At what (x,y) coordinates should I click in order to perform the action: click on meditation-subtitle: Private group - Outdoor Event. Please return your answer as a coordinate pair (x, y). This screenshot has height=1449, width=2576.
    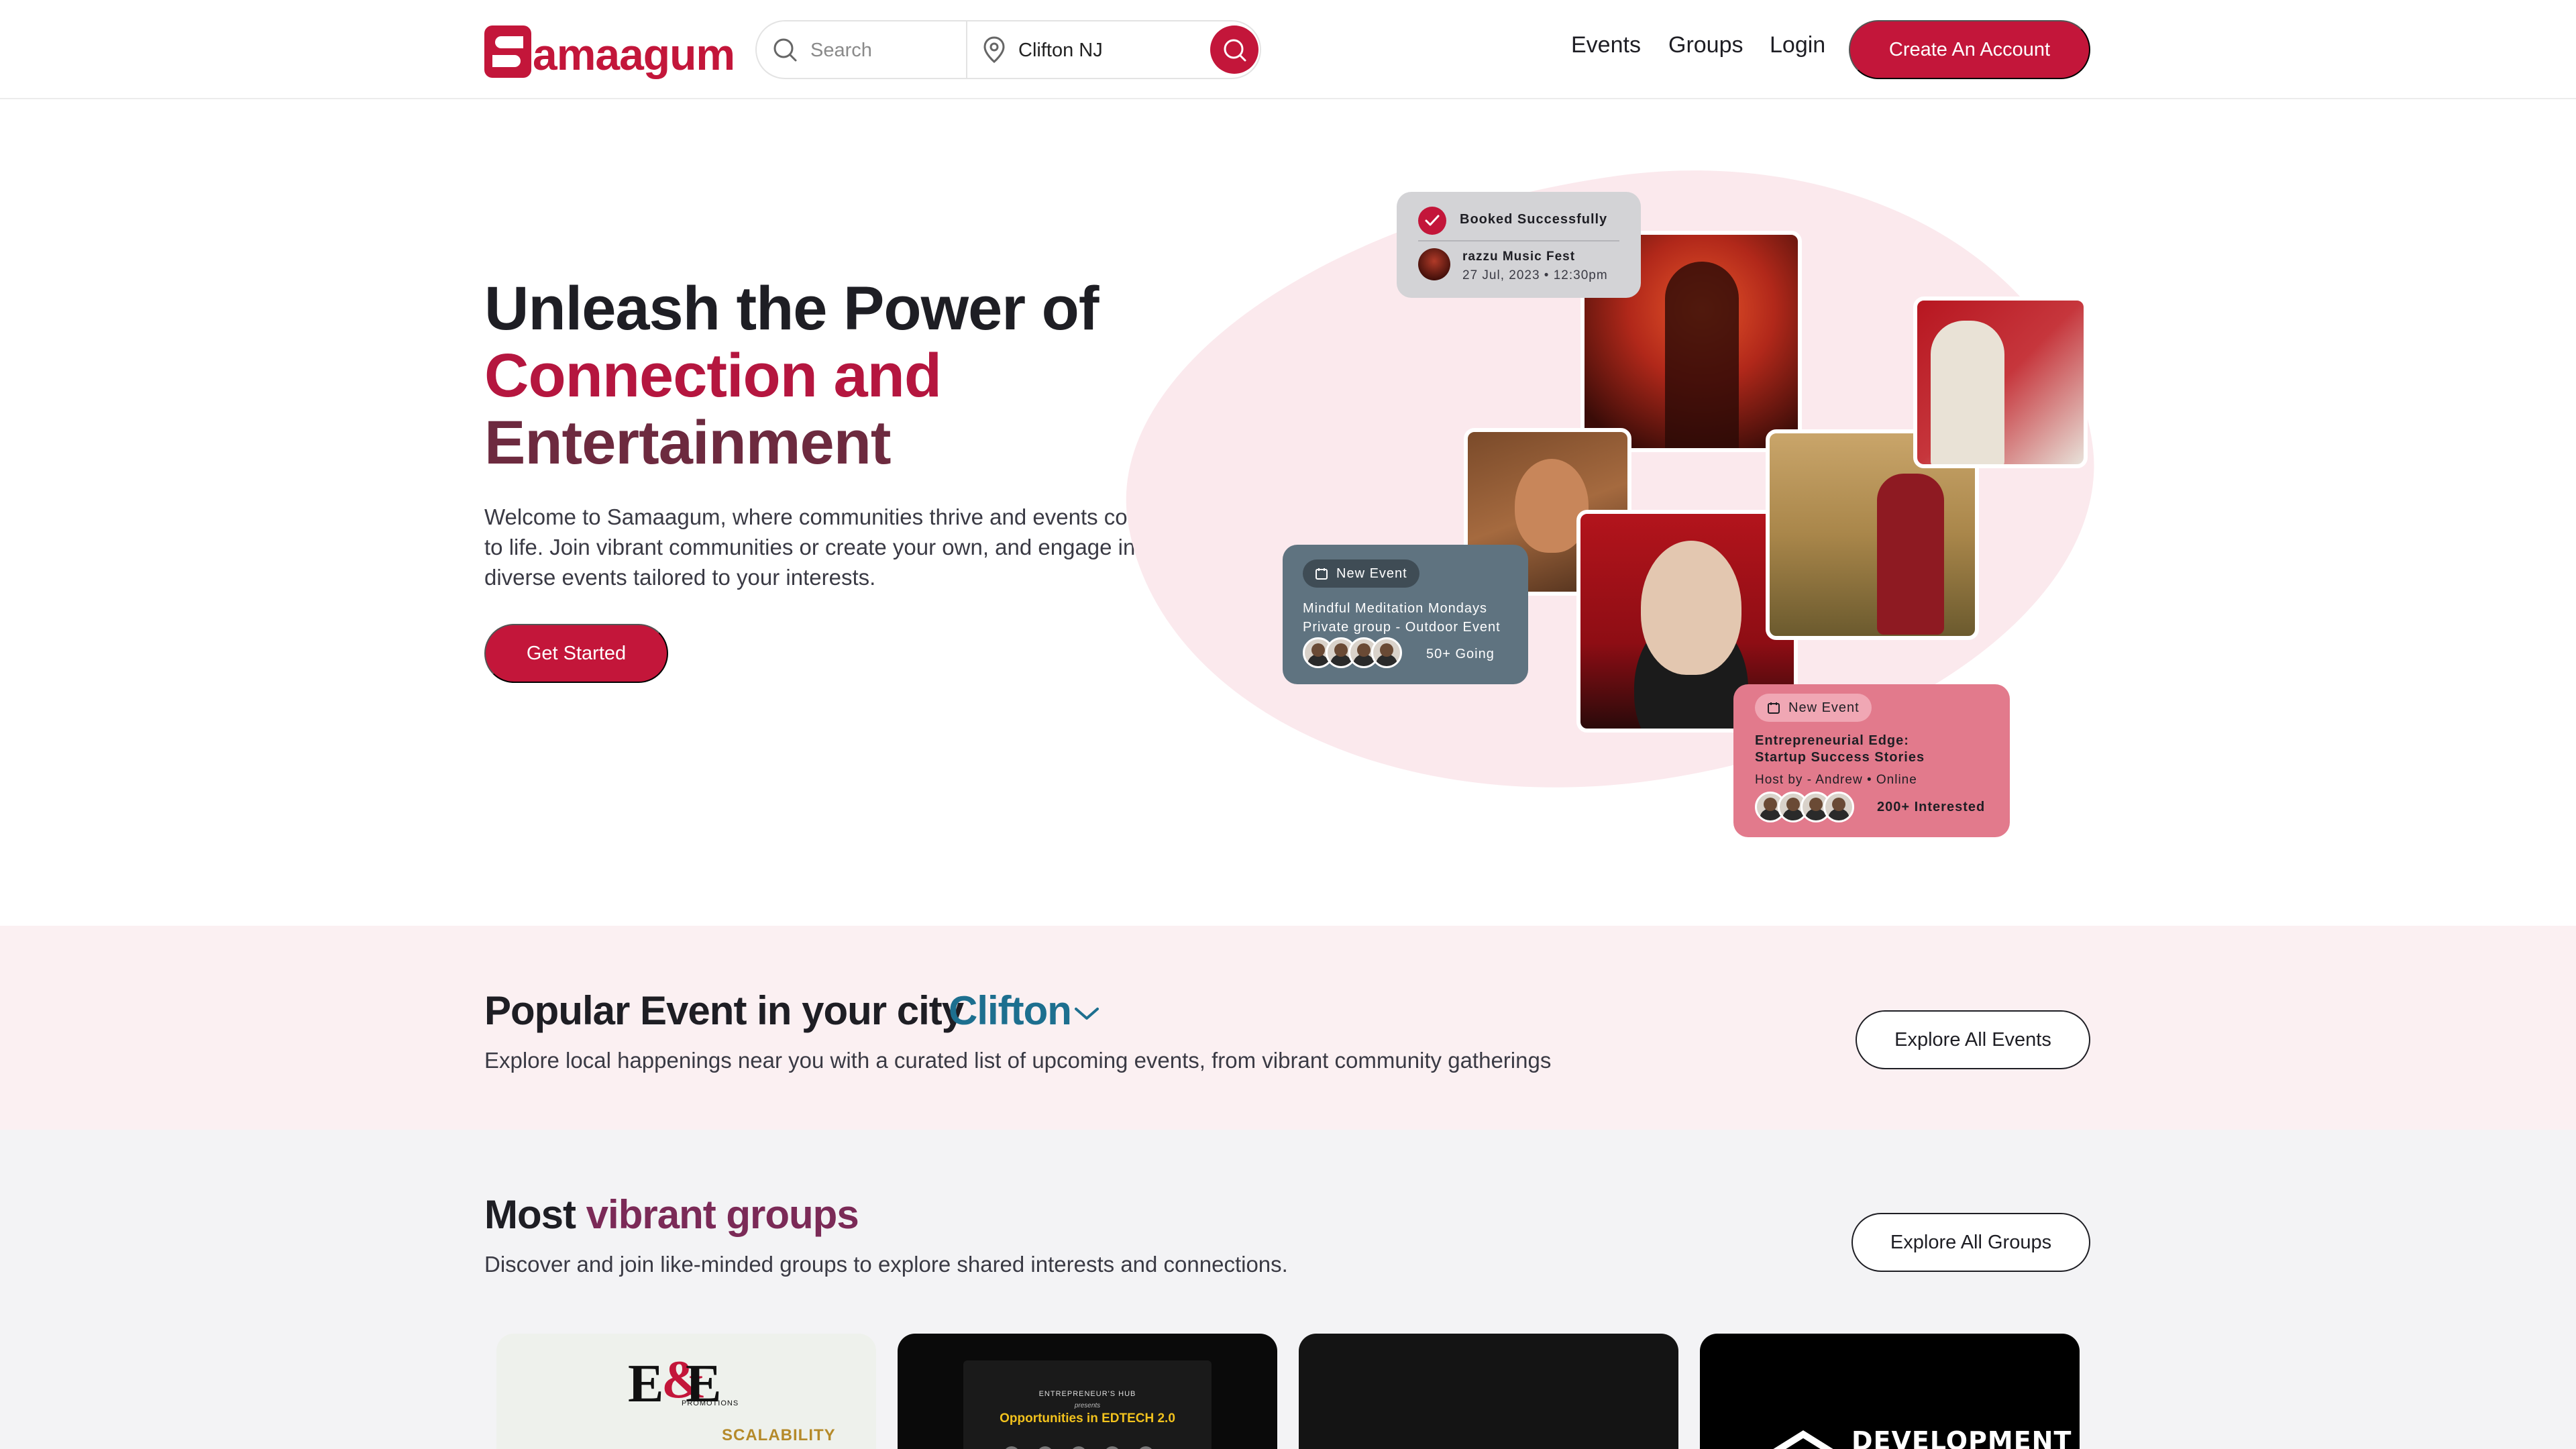
    Looking at the image, I should click on (1402, 627).